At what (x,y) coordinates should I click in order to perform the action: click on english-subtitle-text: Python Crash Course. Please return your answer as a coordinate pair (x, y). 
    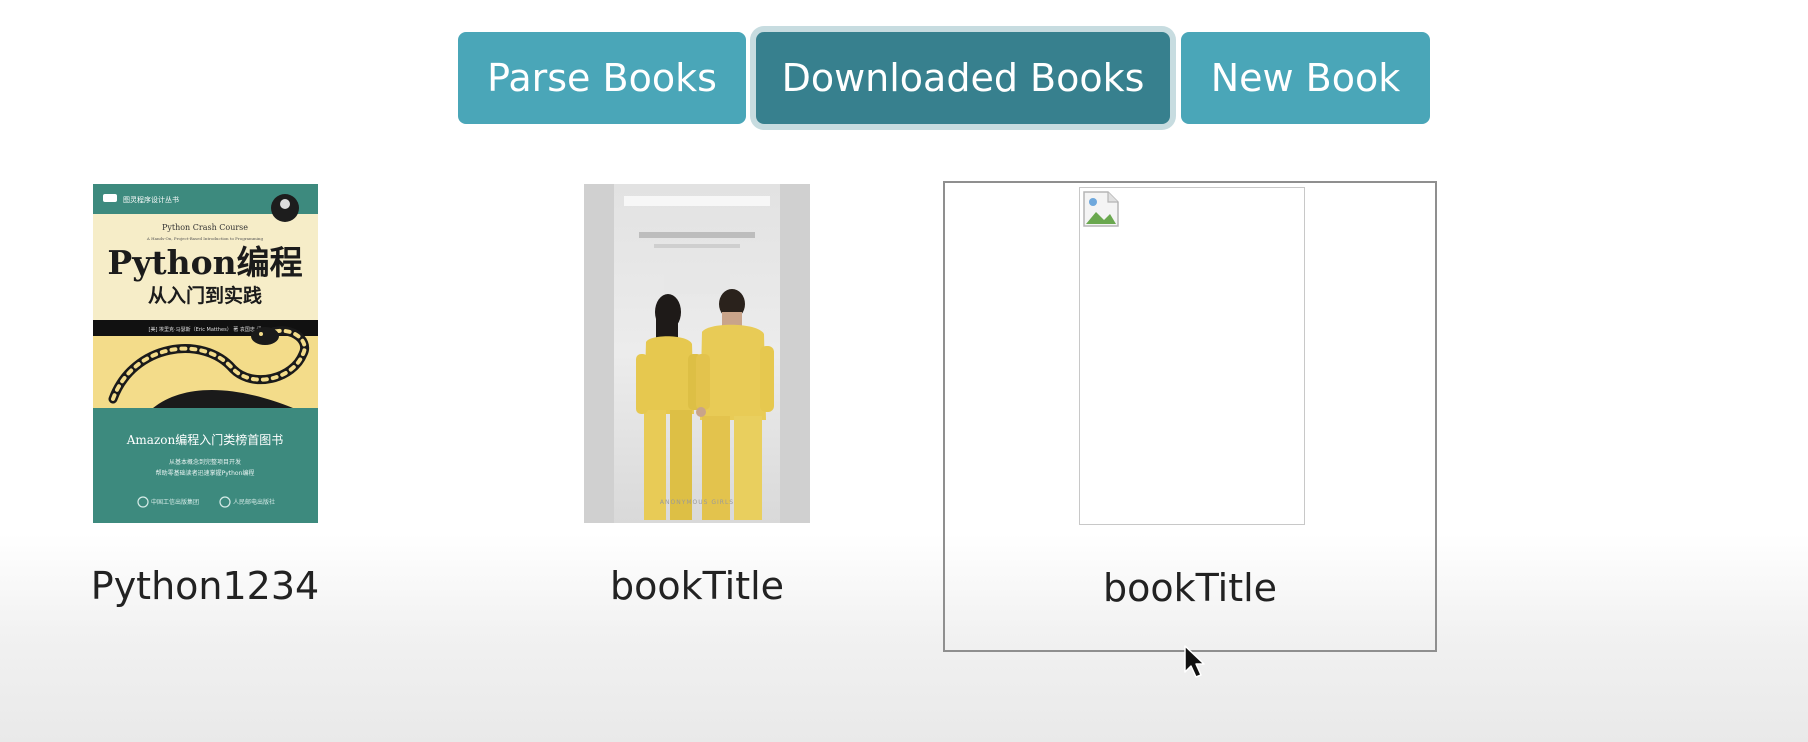
    Looking at the image, I should click on (205, 227).